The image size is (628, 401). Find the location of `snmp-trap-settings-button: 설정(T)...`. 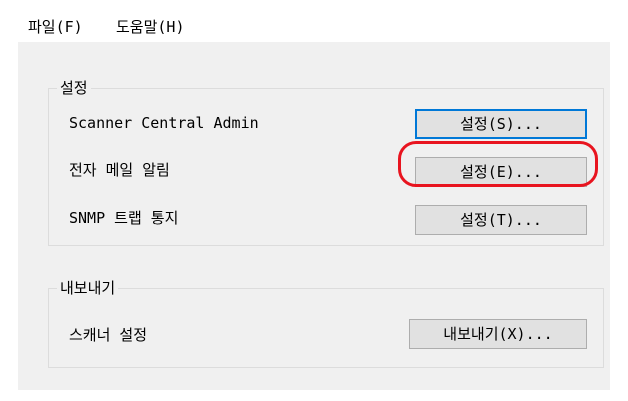

snmp-trap-settings-button: 설정(T)... is located at coordinates (501, 220).